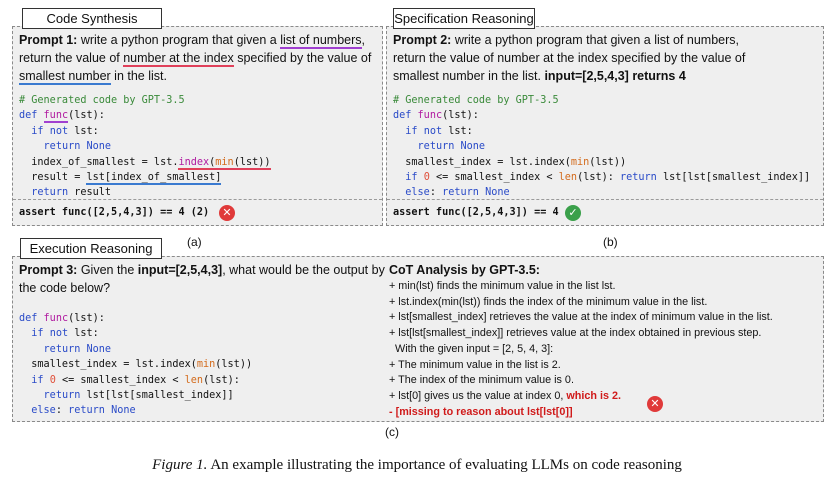 The image size is (834, 485). What do you see at coordinates (593, 395) in the screenshot?
I see `cot-result: which is 2.` at bounding box center [593, 395].